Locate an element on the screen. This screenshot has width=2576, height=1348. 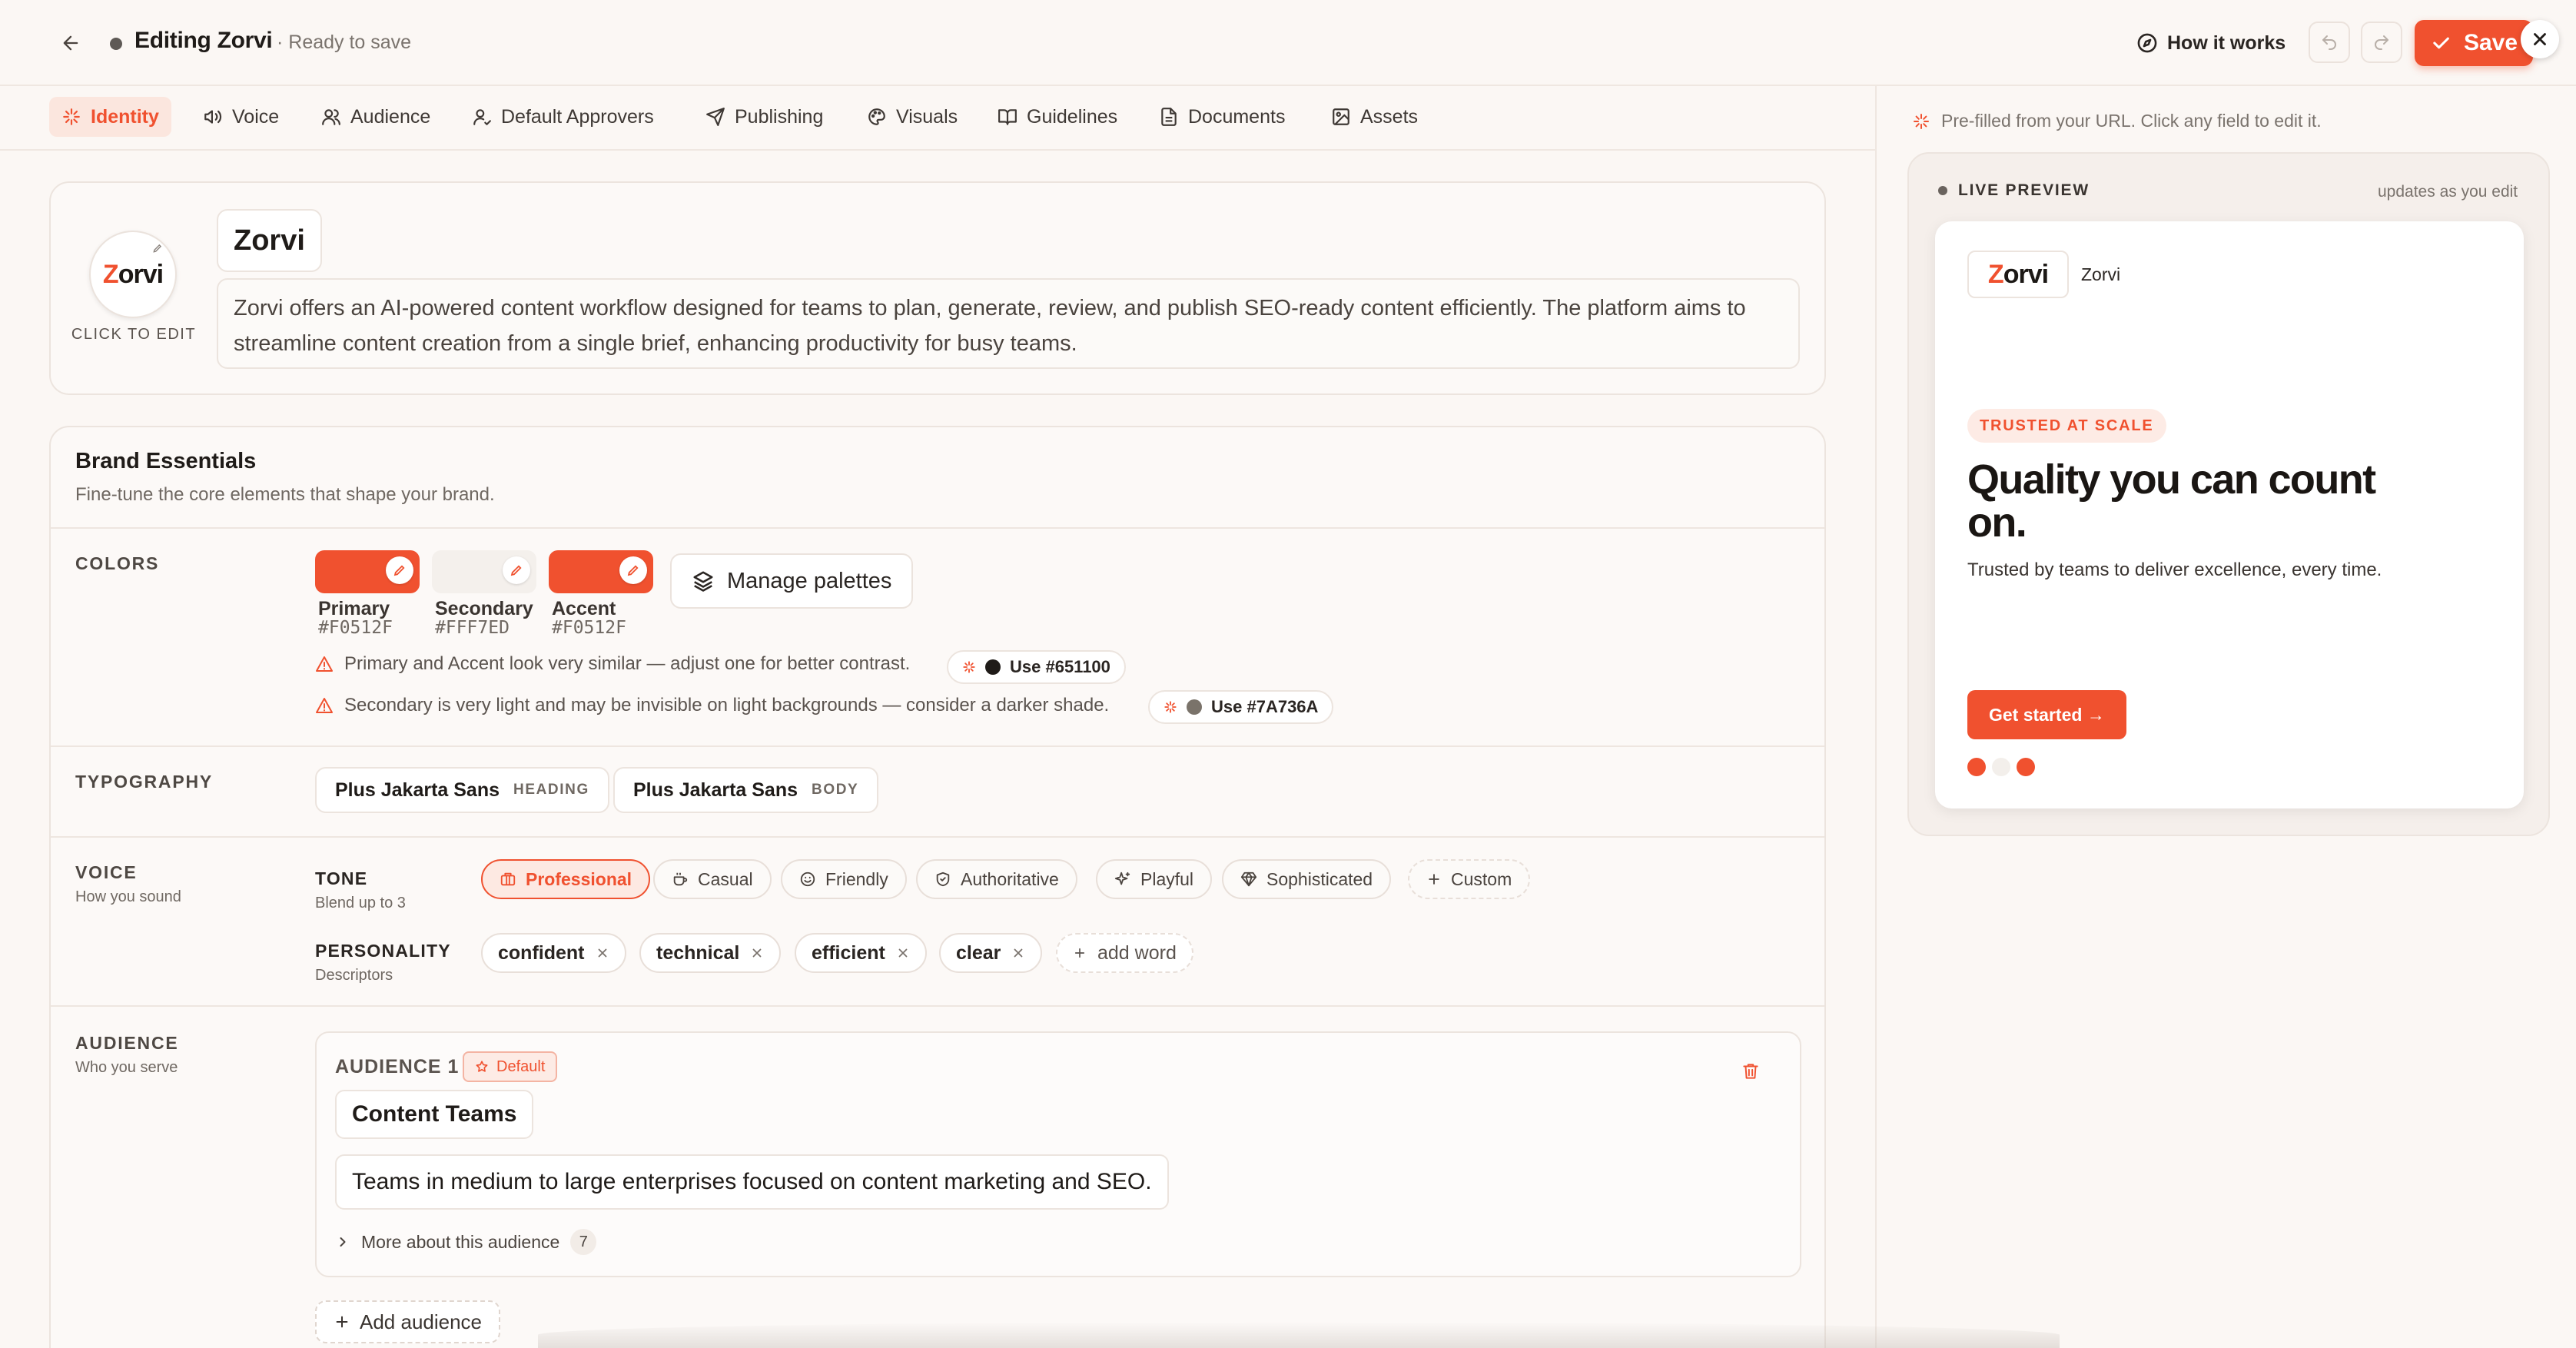
delete-audience-button is located at coordinates (1750, 1071).